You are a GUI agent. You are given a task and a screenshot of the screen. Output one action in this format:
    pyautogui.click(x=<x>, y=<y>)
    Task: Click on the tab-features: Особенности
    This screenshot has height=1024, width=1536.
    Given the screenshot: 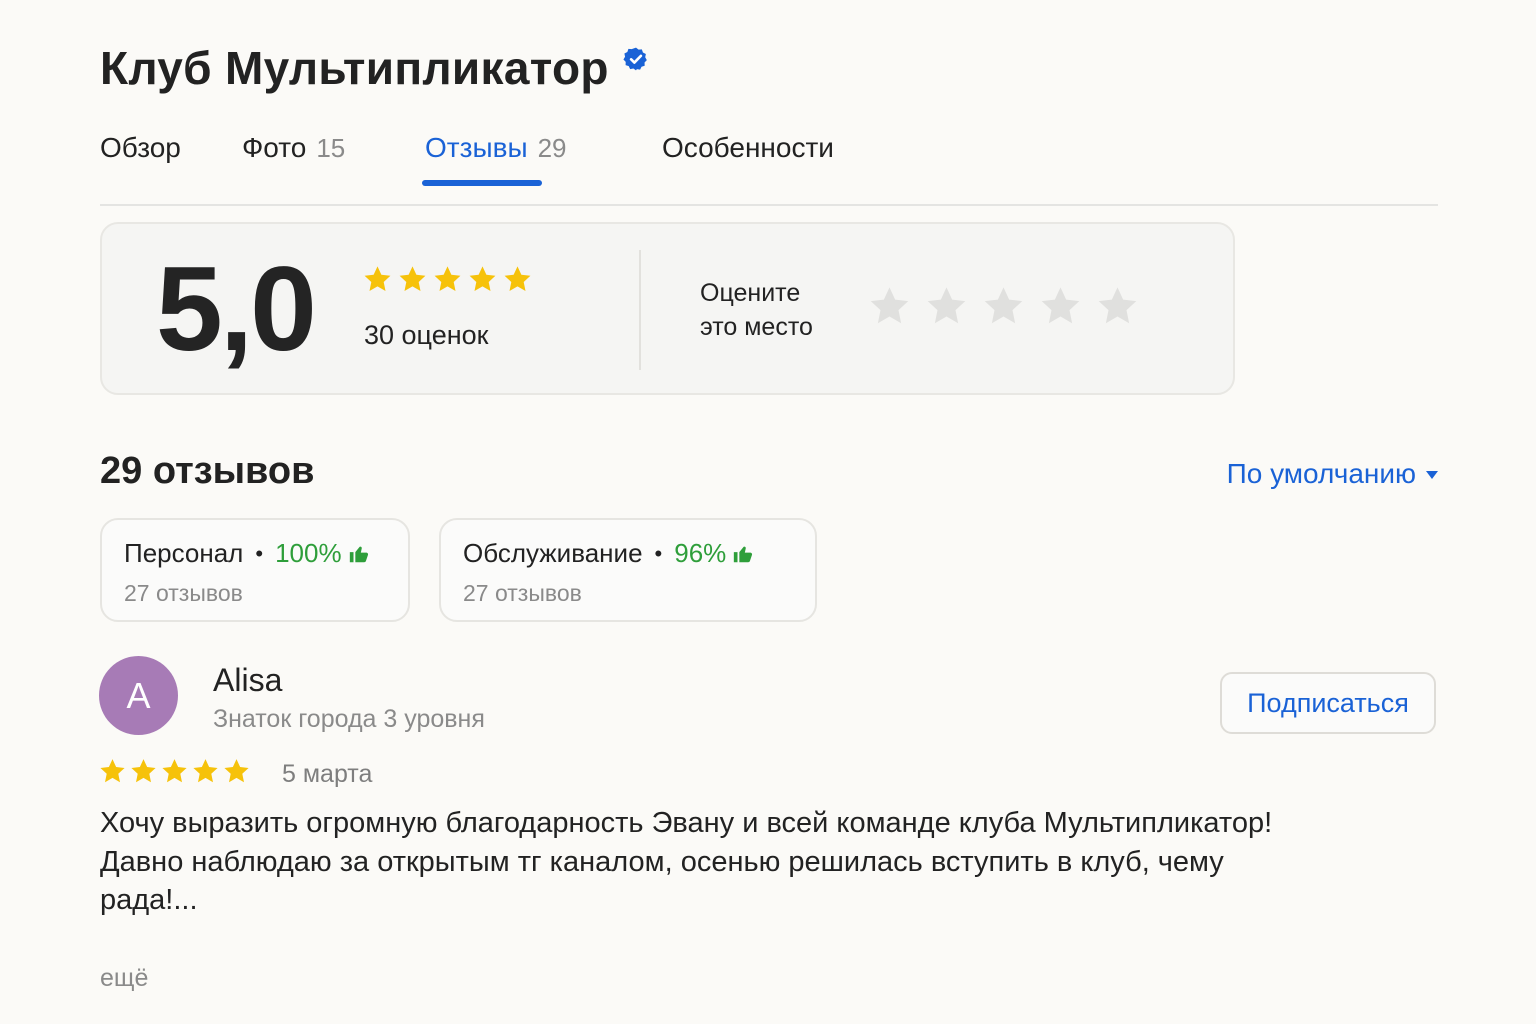 What is the action you would take?
    pyautogui.click(x=748, y=148)
    